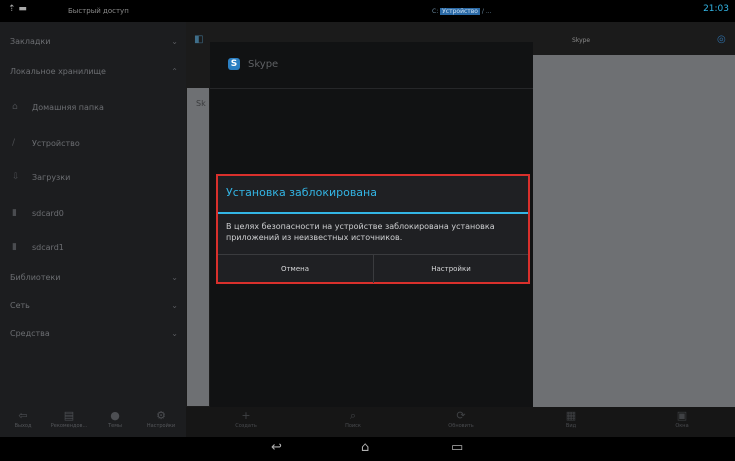 This screenshot has height=461, width=735. Describe the element at coordinates (457, 447) in the screenshot. I see `recents-icon: ▭` at that location.